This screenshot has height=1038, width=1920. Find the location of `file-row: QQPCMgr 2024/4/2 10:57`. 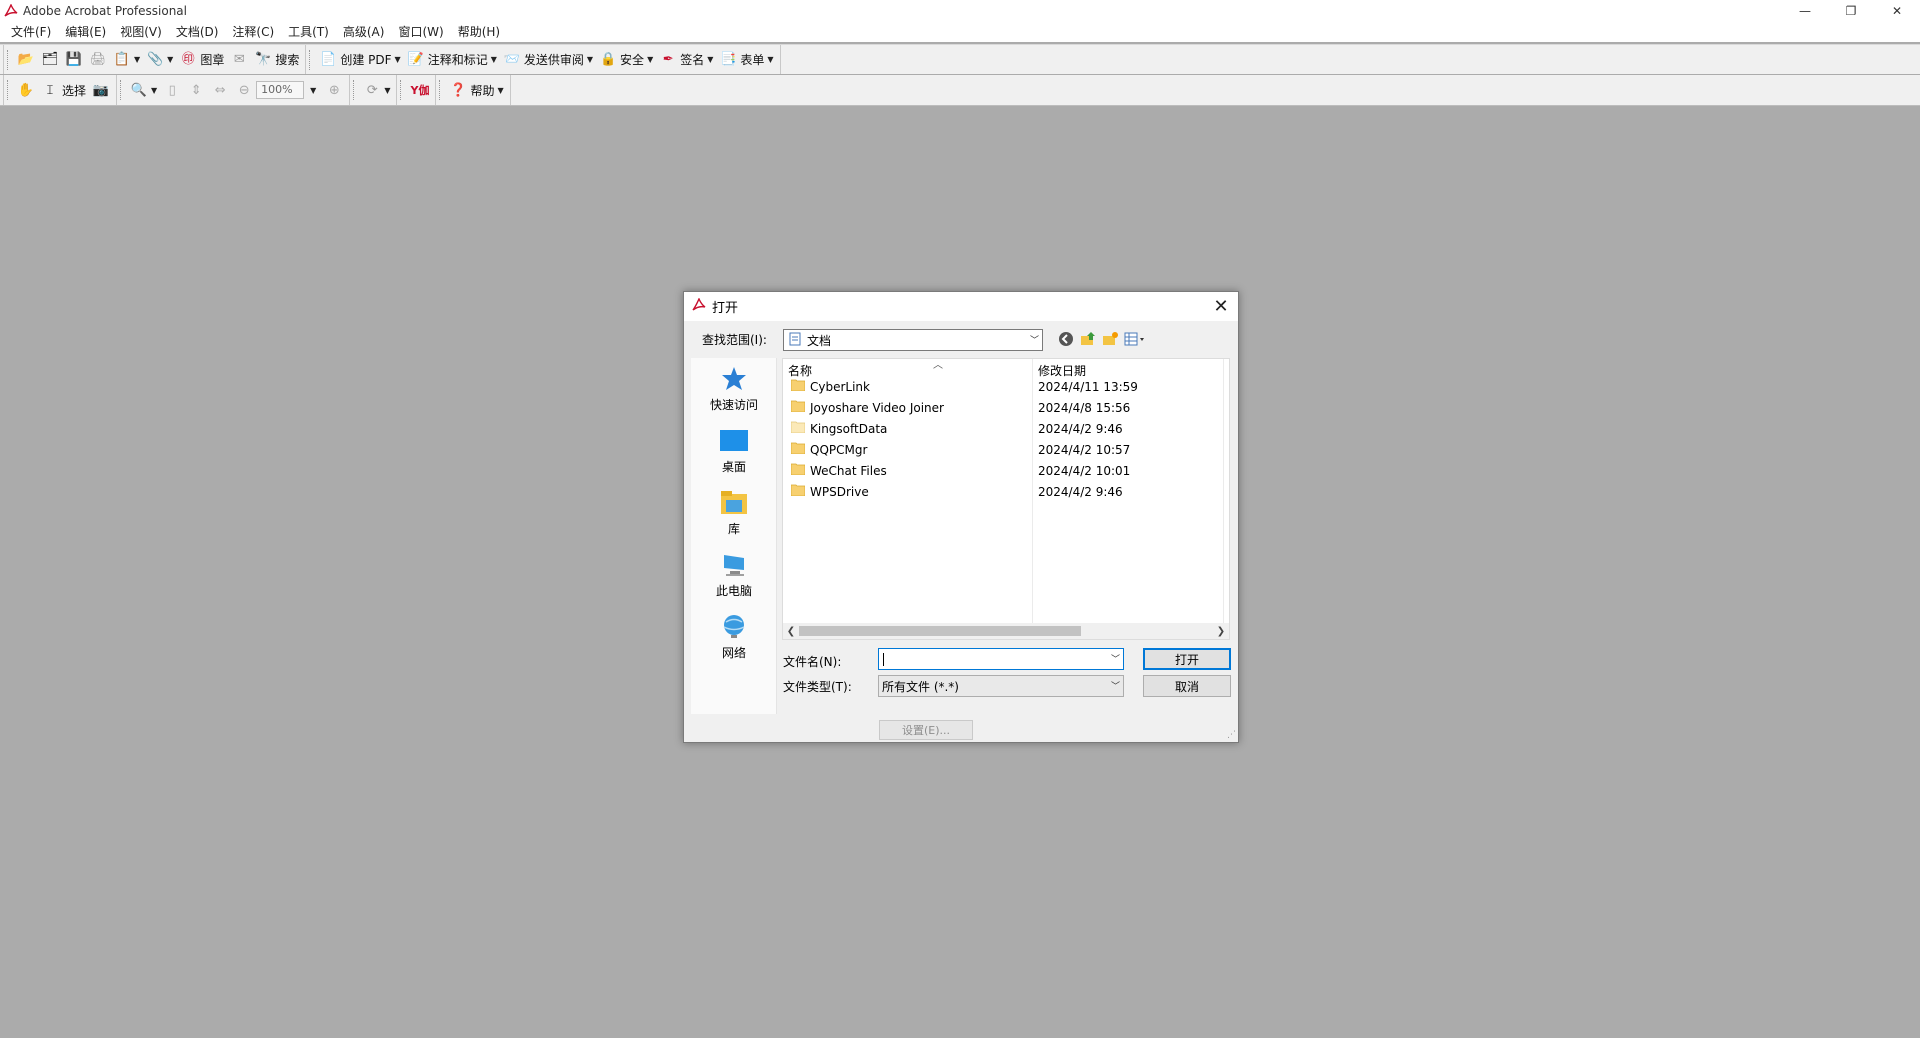

file-row: QQPCMgr 2024/4/2 10:57 is located at coordinates (1003, 449).